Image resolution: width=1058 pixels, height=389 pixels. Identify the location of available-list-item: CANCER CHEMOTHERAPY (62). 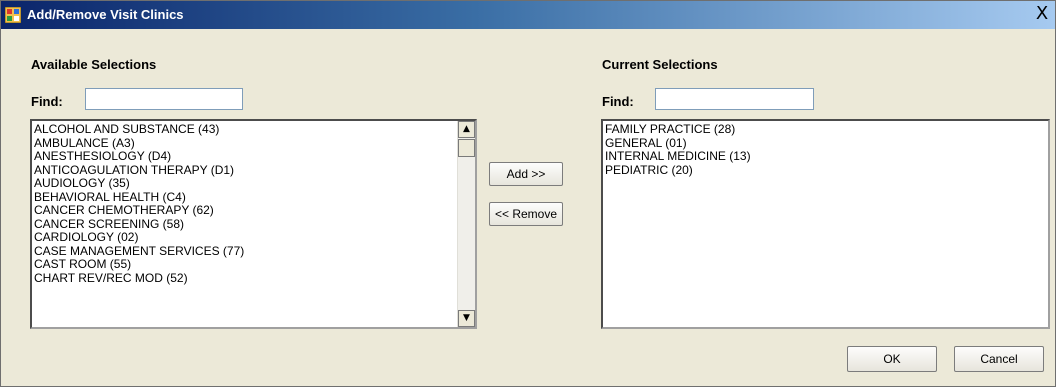
(254, 210).